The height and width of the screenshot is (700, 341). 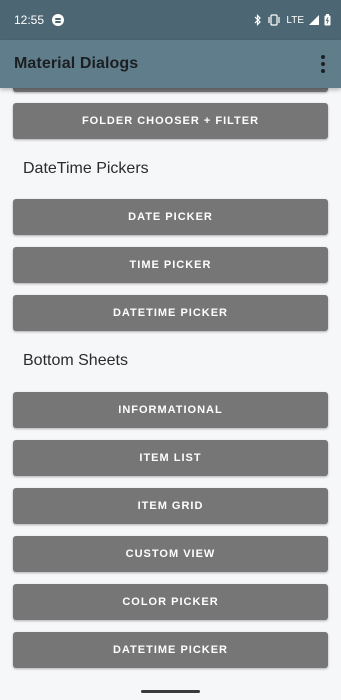 I want to click on spotify-icon, so click(x=58, y=20).